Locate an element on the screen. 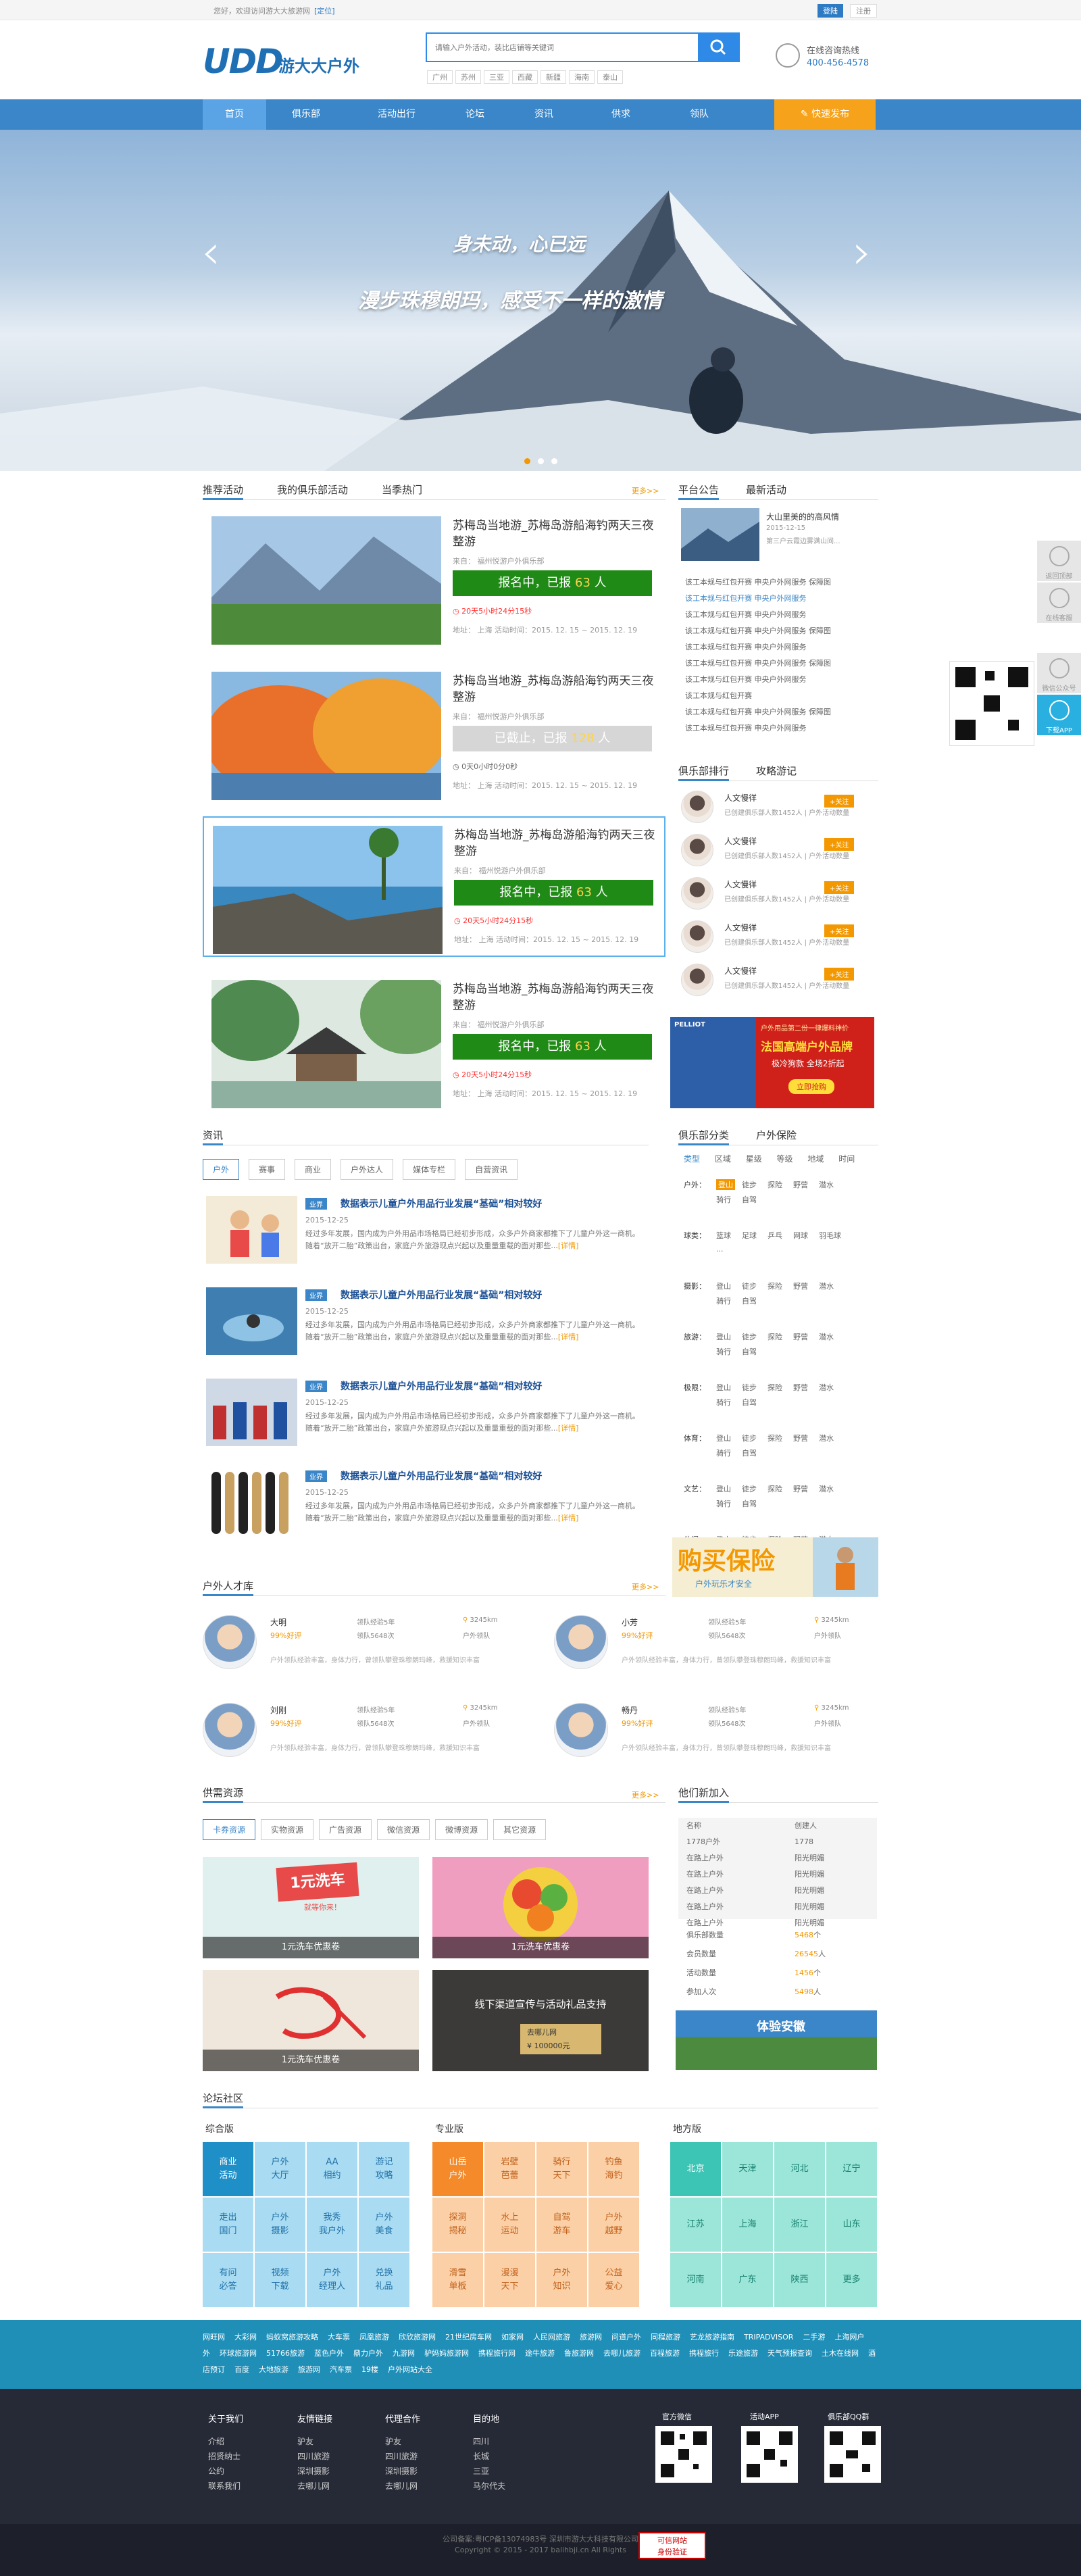 The image size is (1081, 2576). friend-link: 凤凰旅游 is located at coordinates (374, 2338).